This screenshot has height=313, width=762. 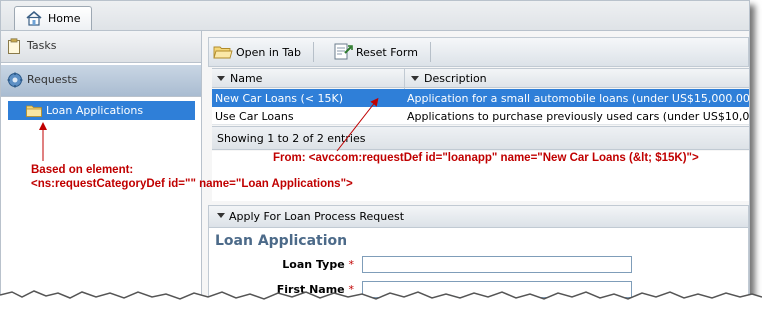 What do you see at coordinates (101, 81) in the screenshot?
I see `accordion-requests: Requests` at bounding box center [101, 81].